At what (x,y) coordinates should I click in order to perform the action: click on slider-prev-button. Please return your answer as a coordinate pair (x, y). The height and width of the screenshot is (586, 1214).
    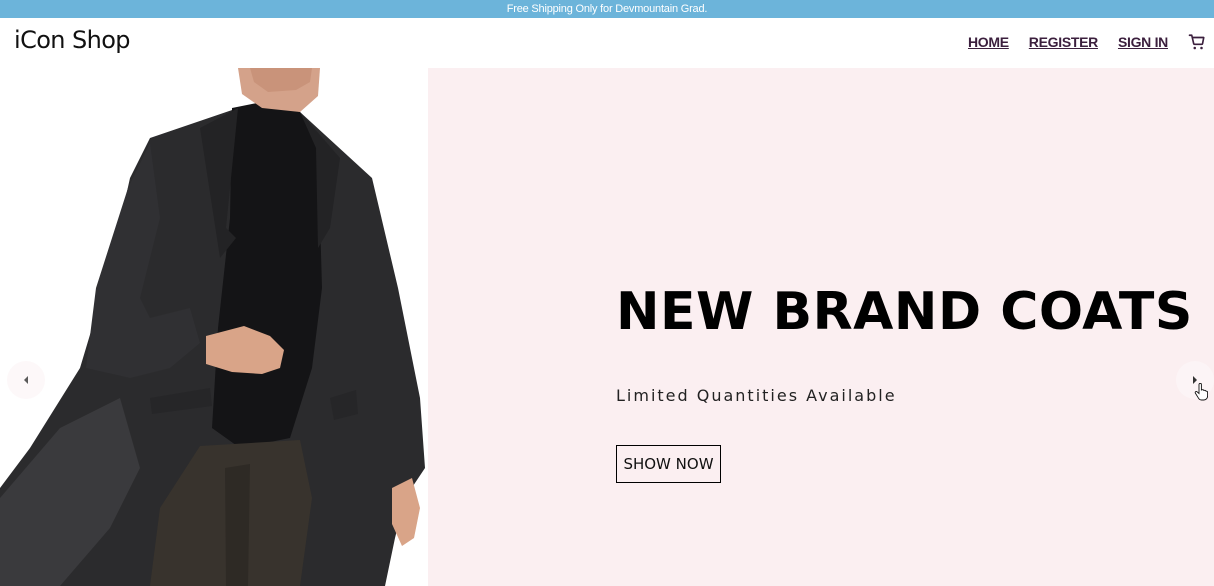
    Looking at the image, I should click on (26, 380).